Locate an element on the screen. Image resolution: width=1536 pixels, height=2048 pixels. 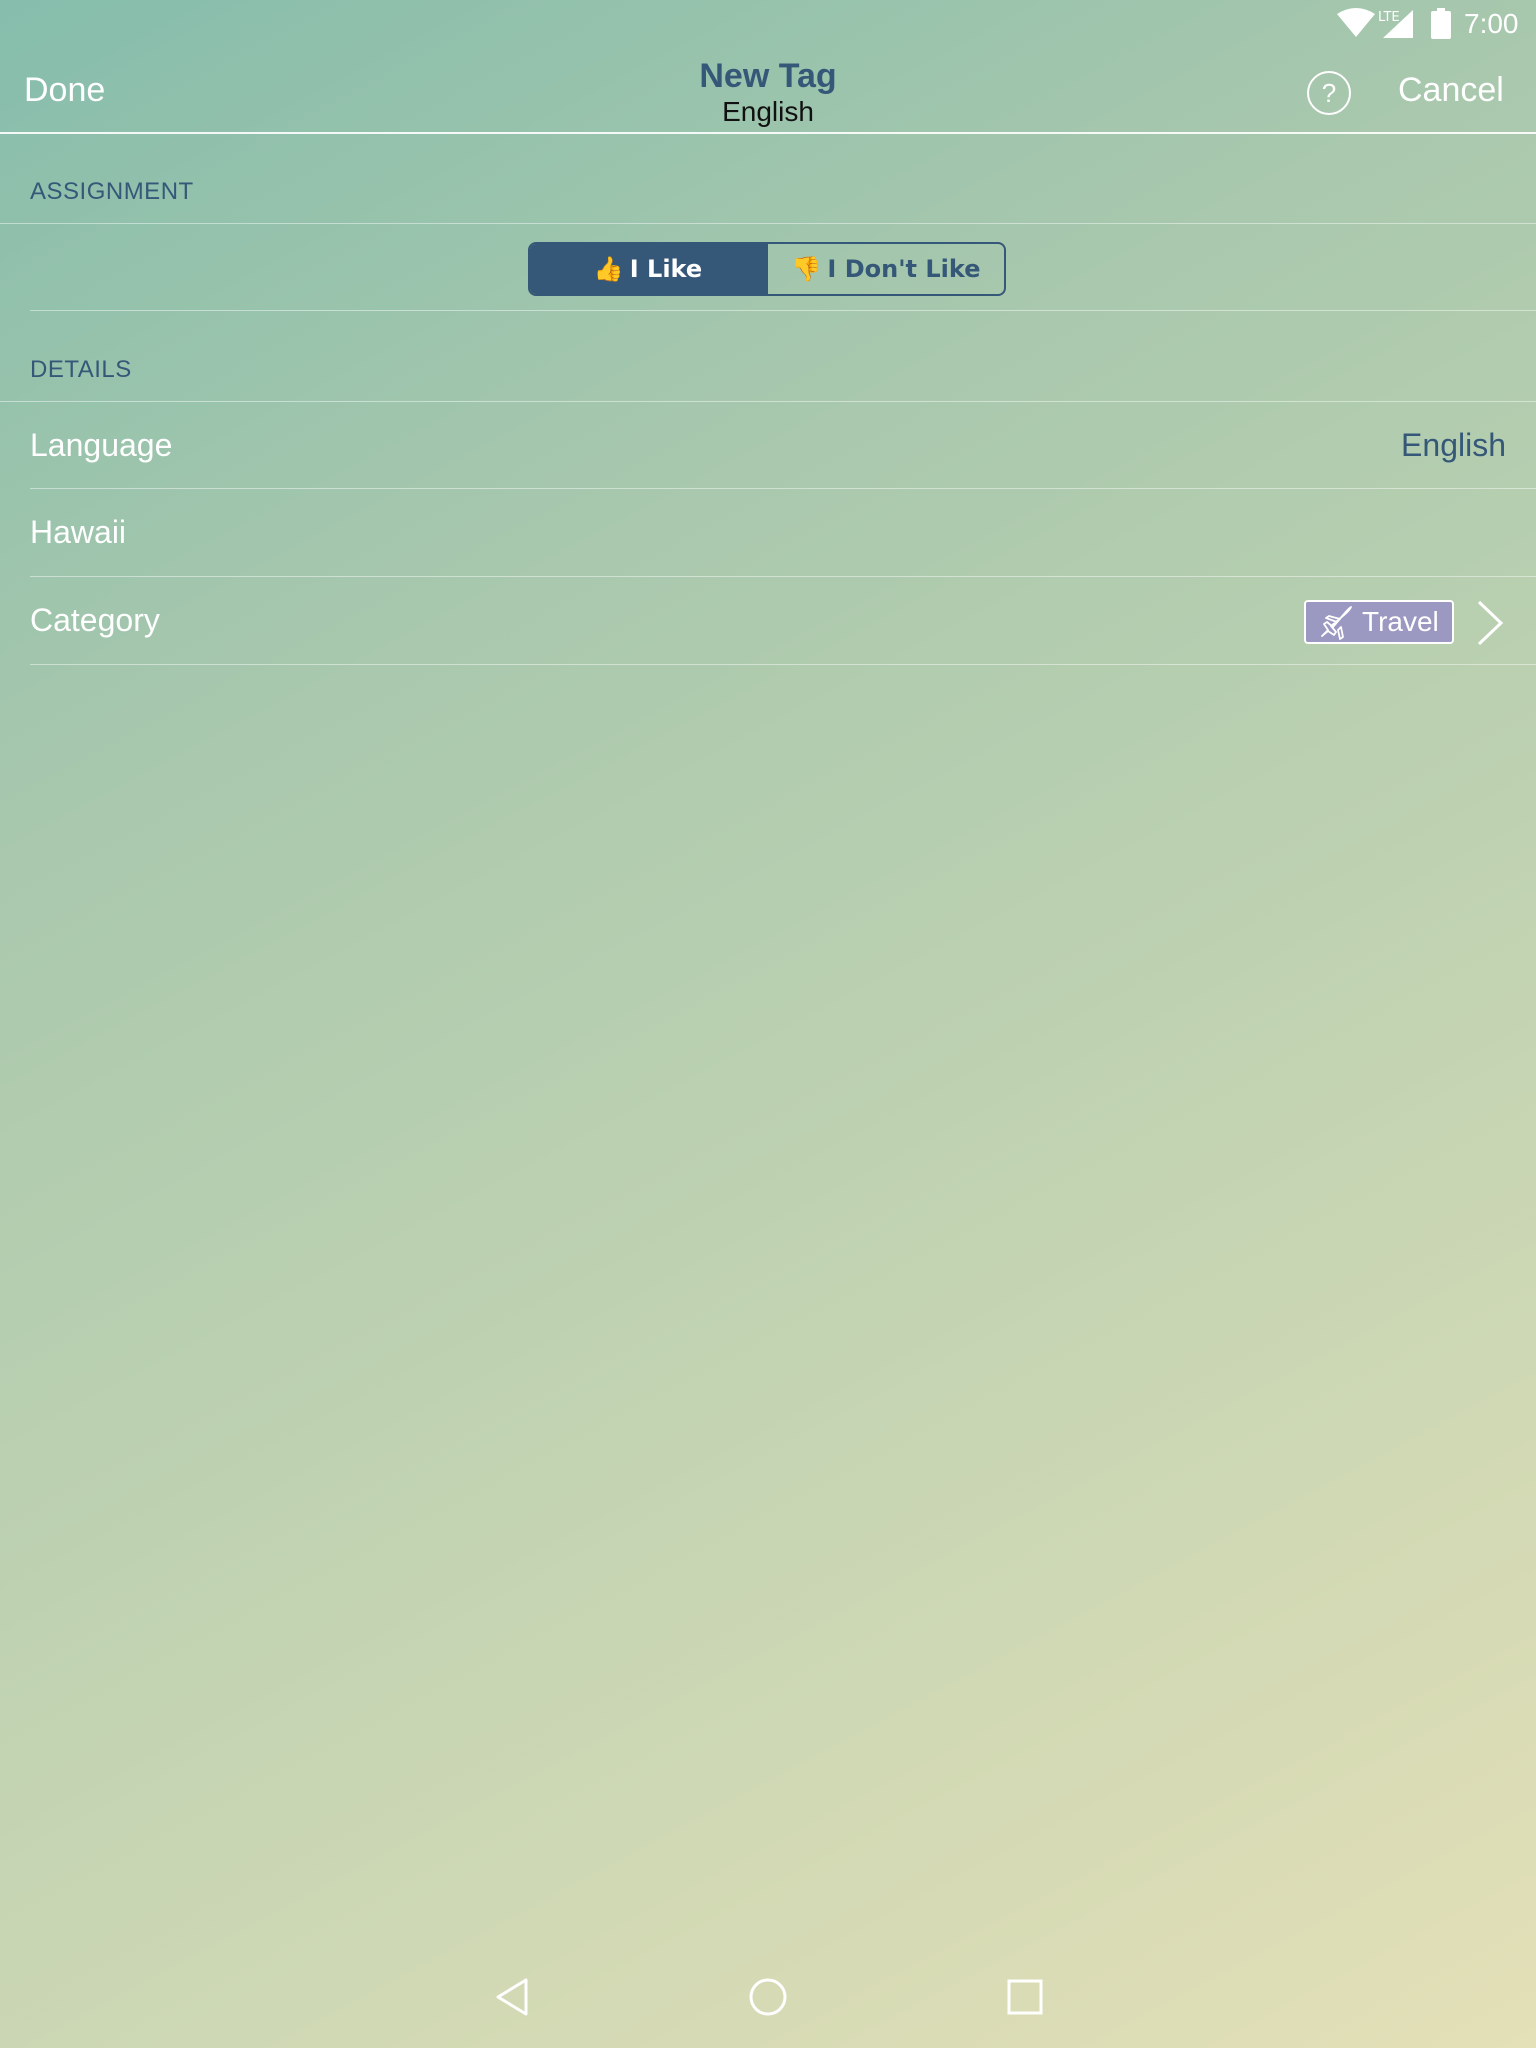
segment-label: I Don't Like is located at coordinates (904, 269).